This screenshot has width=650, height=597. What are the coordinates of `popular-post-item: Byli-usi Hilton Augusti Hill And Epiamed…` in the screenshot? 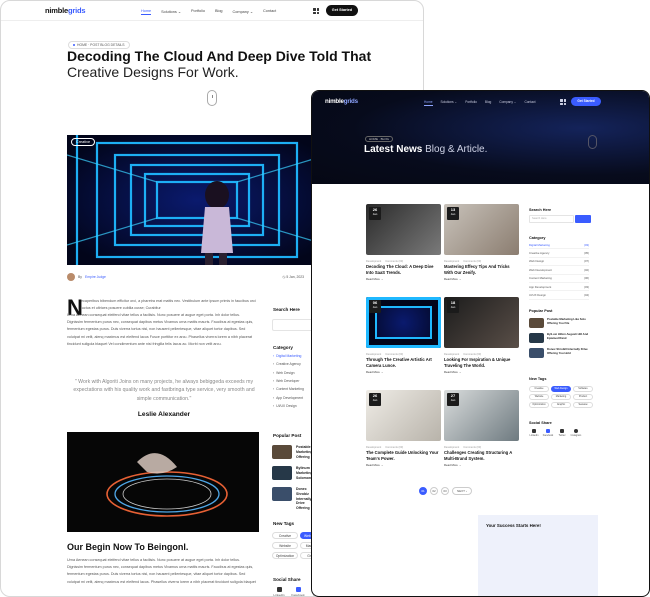 It's located at (560, 337).